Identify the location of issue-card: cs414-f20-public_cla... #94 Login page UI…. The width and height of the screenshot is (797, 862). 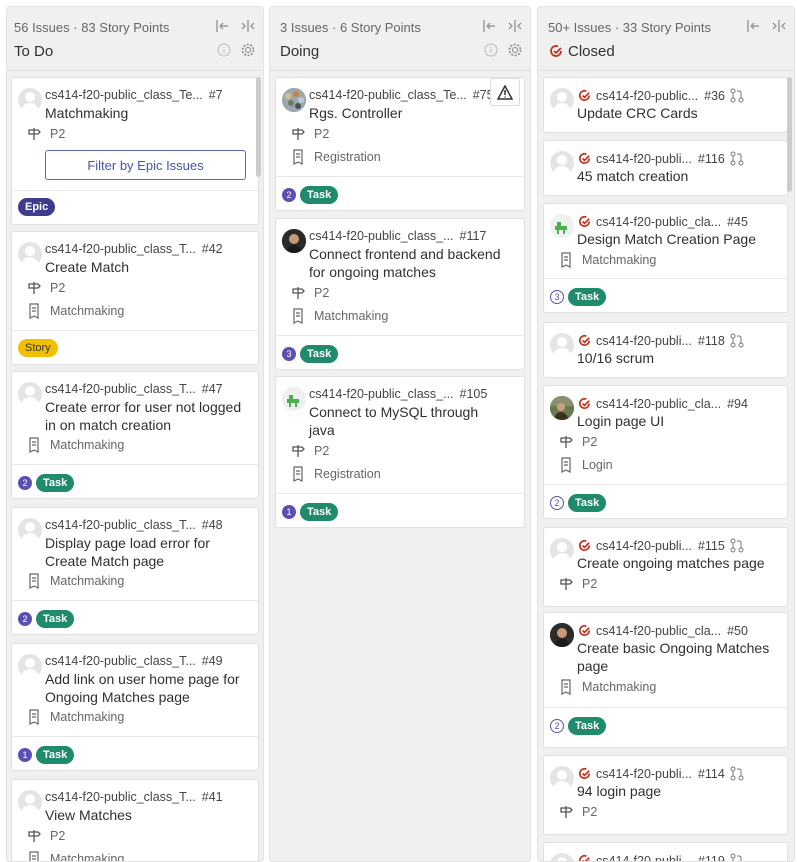
(665, 452).